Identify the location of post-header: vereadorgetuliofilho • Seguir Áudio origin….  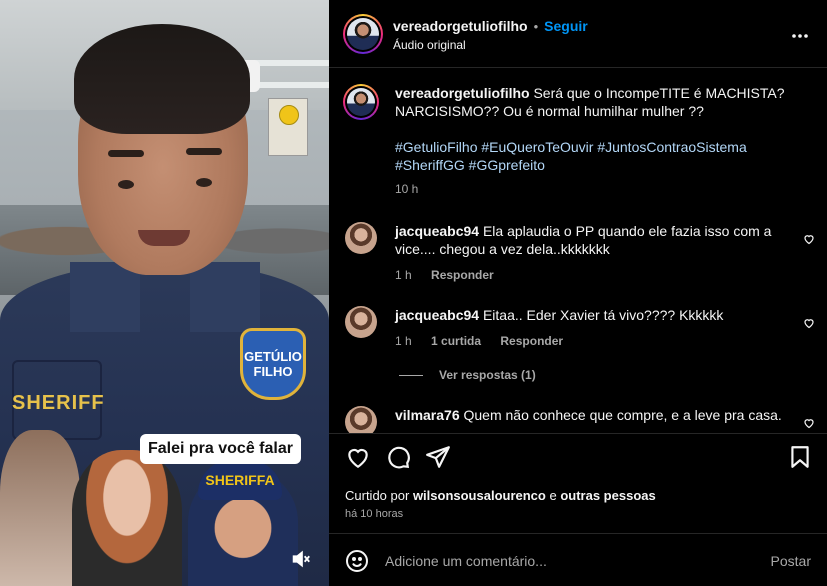
(578, 34).